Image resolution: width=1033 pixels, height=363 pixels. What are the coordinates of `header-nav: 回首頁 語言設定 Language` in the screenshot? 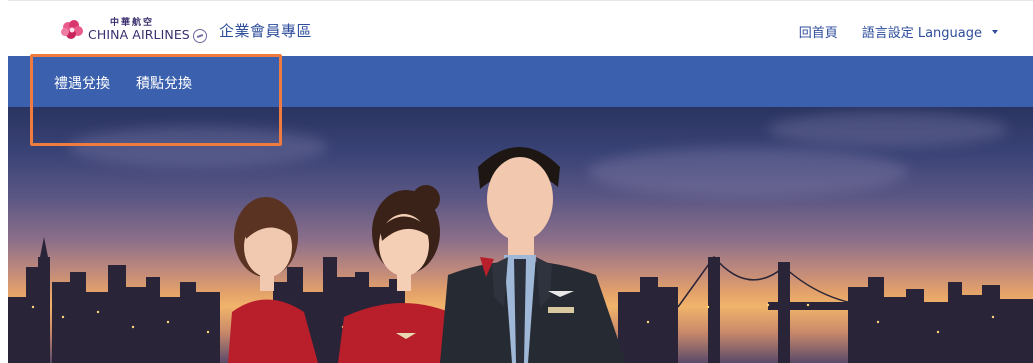 It's located at (898, 31).